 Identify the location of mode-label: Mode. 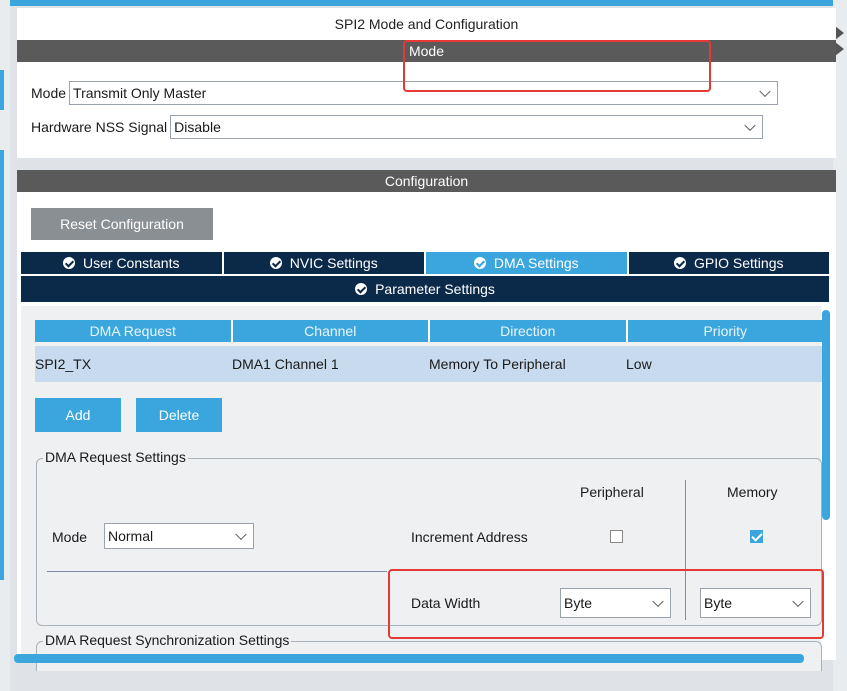
(49, 93).